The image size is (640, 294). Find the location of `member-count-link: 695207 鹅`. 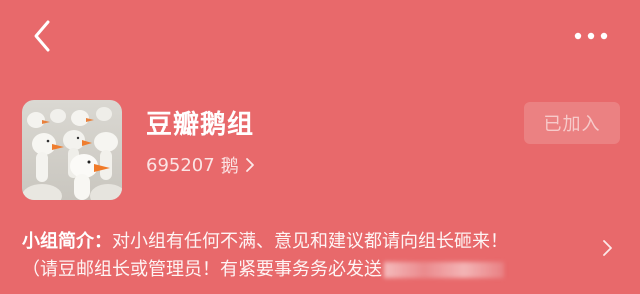

member-count-link: 695207 鹅 is located at coordinates (200, 165).